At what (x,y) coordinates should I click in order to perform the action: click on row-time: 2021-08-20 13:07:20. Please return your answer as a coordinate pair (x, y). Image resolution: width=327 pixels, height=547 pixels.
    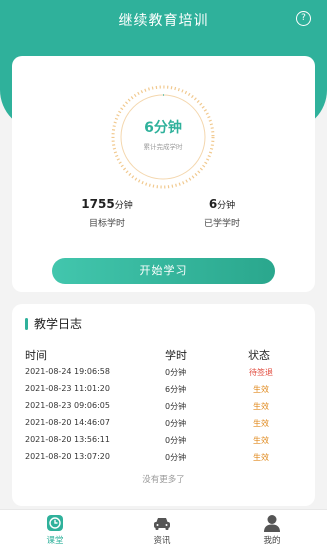
    Looking at the image, I should click on (67, 456).